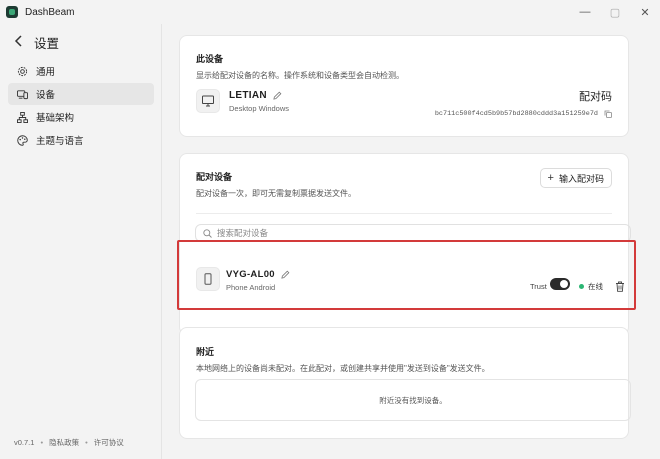 Image resolution: width=660 pixels, height=459 pixels. Describe the element at coordinates (205, 352) in the screenshot. I see `section-title: 附近` at that location.